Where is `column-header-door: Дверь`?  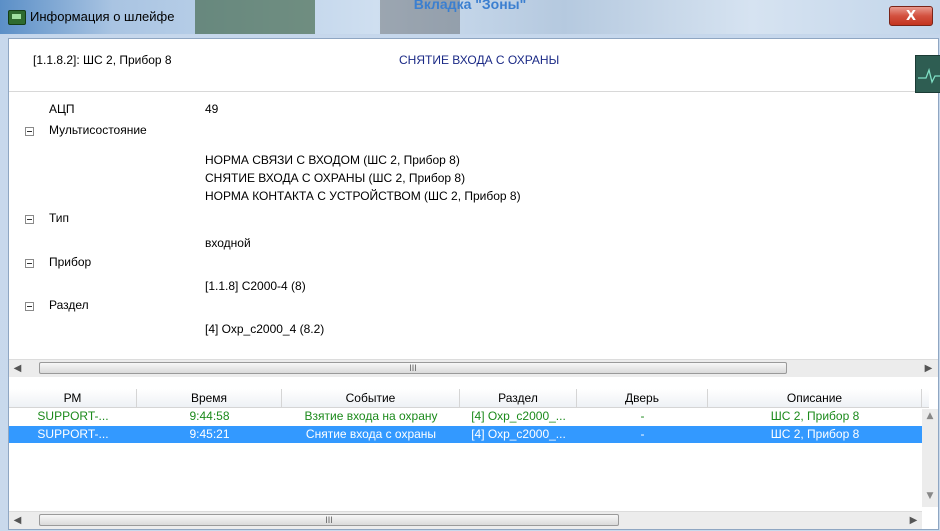
column-header-door: Дверь is located at coordinates (642, 398).